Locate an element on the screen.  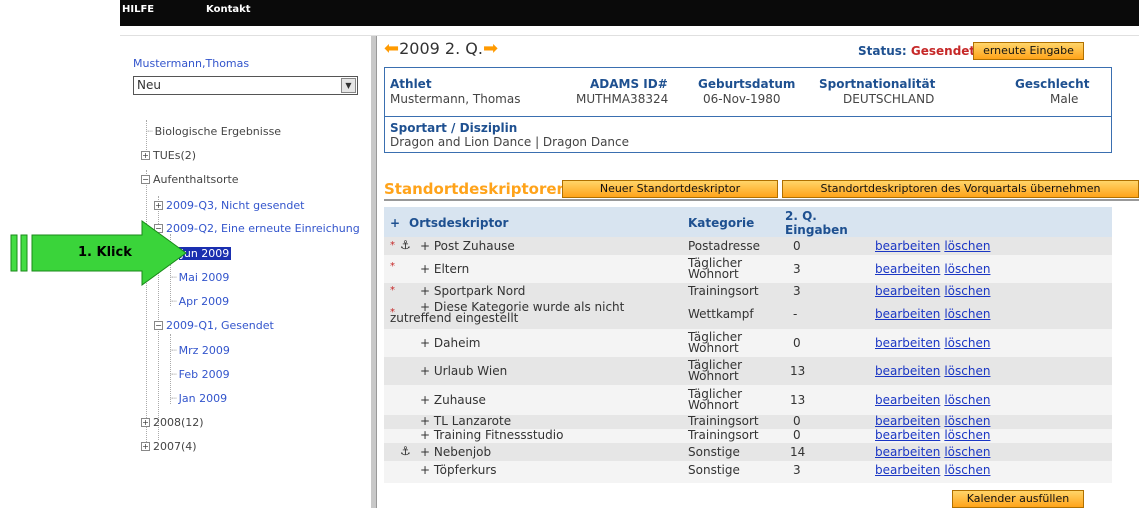
gender-header: Geschlecht is located at coordinates (1052, 84).